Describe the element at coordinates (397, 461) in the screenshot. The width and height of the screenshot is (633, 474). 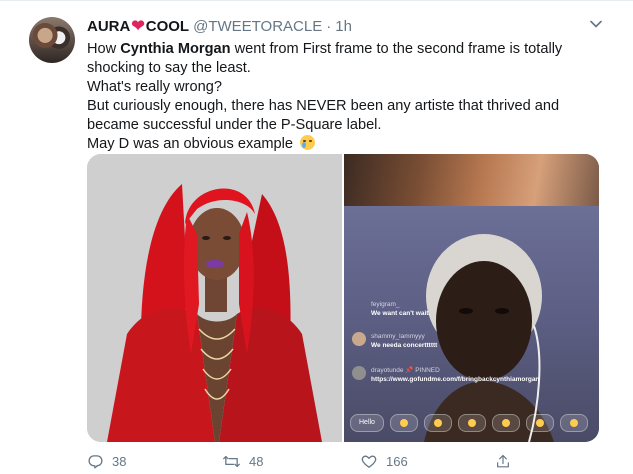
I see `like-count: 166` at that location.